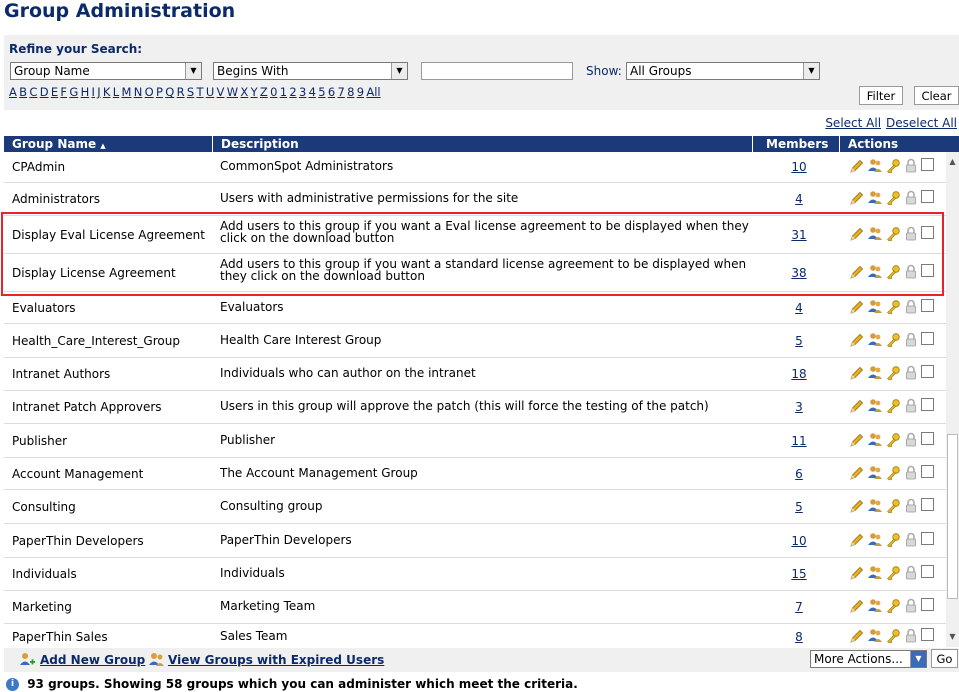  I want to click on letter-filter-link: H, so click(85, 92).